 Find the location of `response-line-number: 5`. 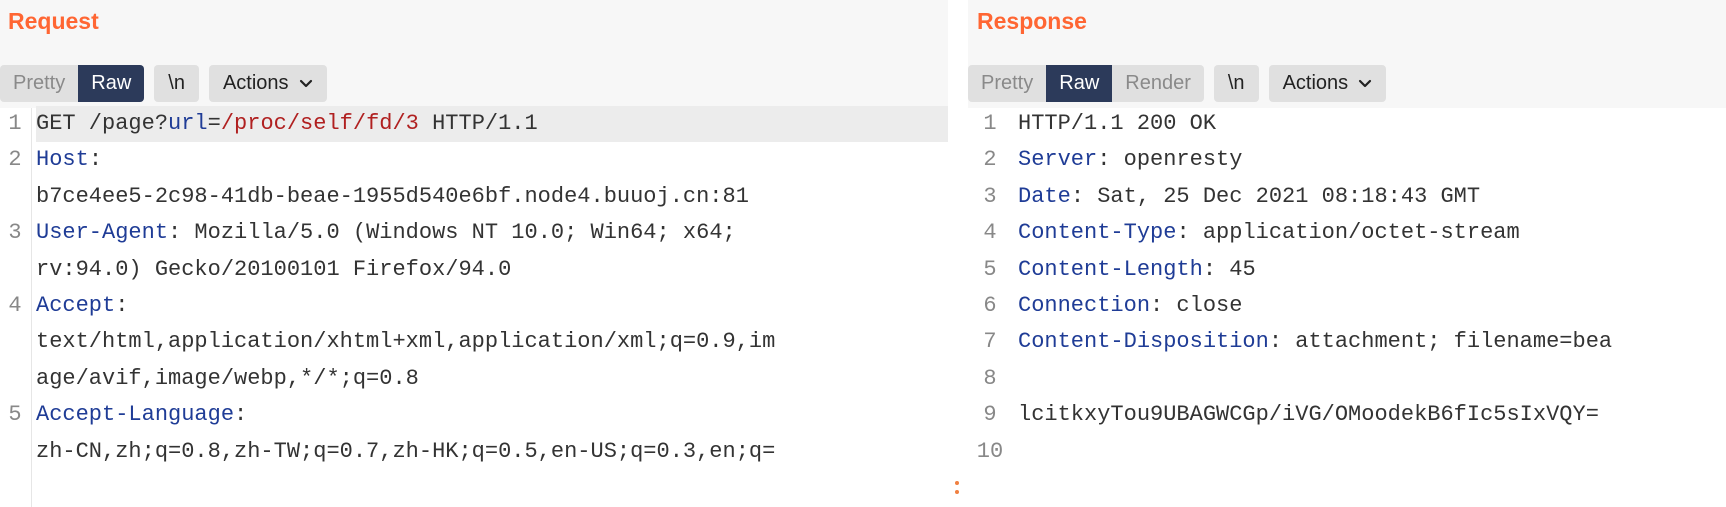

response-line-number: 5 is located at coordinates (990, 269).